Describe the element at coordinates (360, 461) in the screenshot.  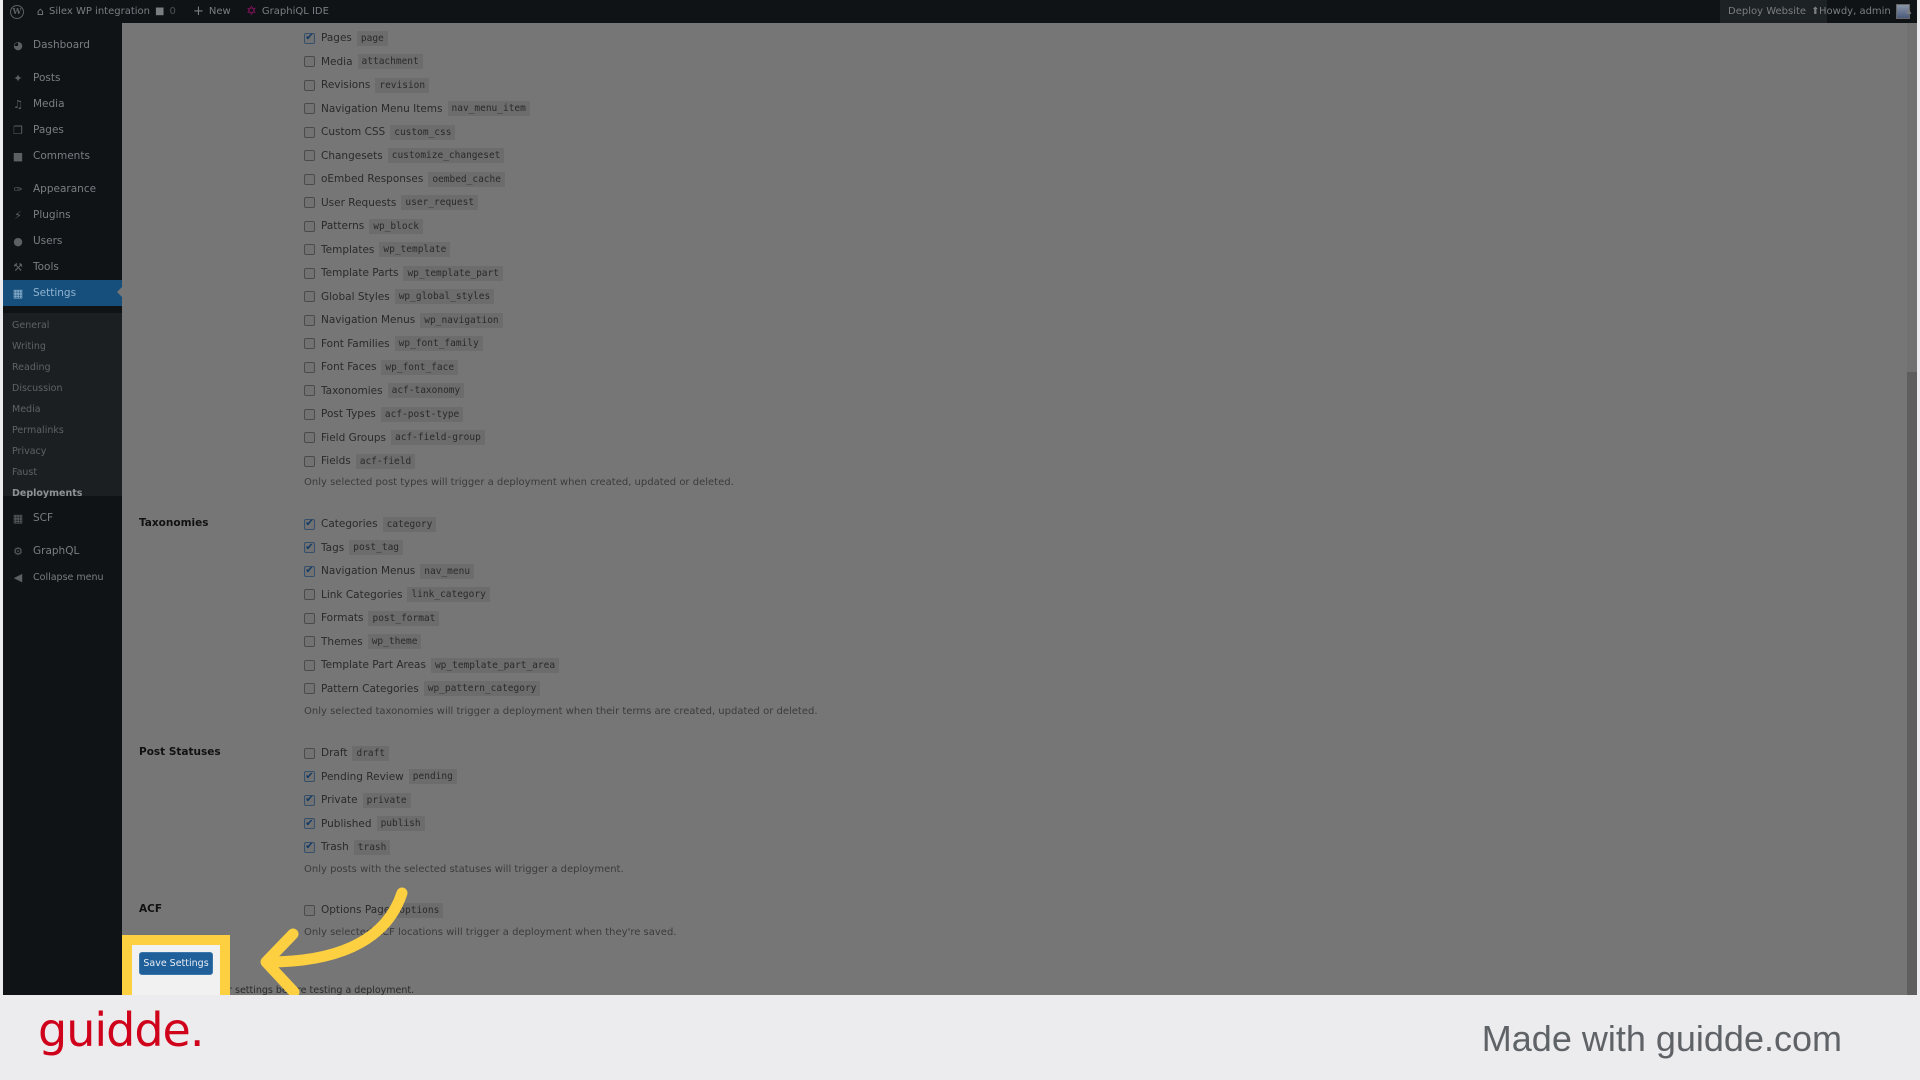
I see `checkbox-row: Fields acf-field` at that location.